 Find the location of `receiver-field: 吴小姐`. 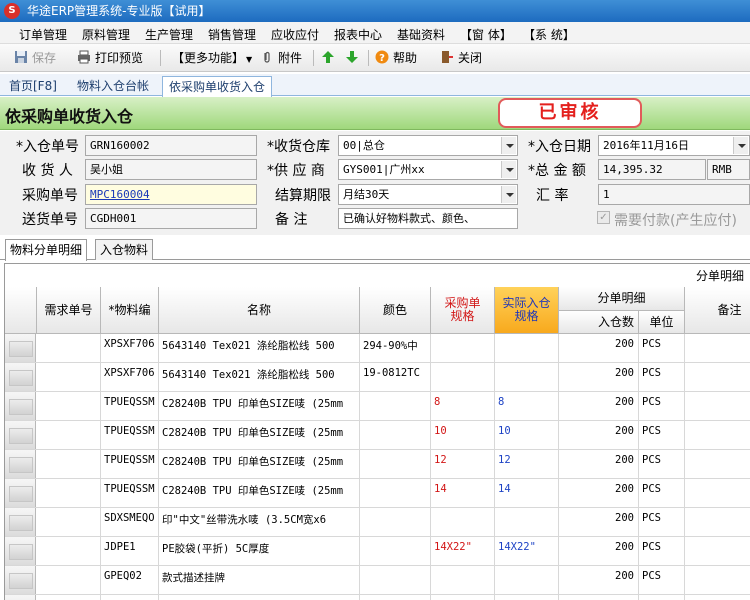

receiver-field: 吴小姐 is located at coordinates (171, 169).